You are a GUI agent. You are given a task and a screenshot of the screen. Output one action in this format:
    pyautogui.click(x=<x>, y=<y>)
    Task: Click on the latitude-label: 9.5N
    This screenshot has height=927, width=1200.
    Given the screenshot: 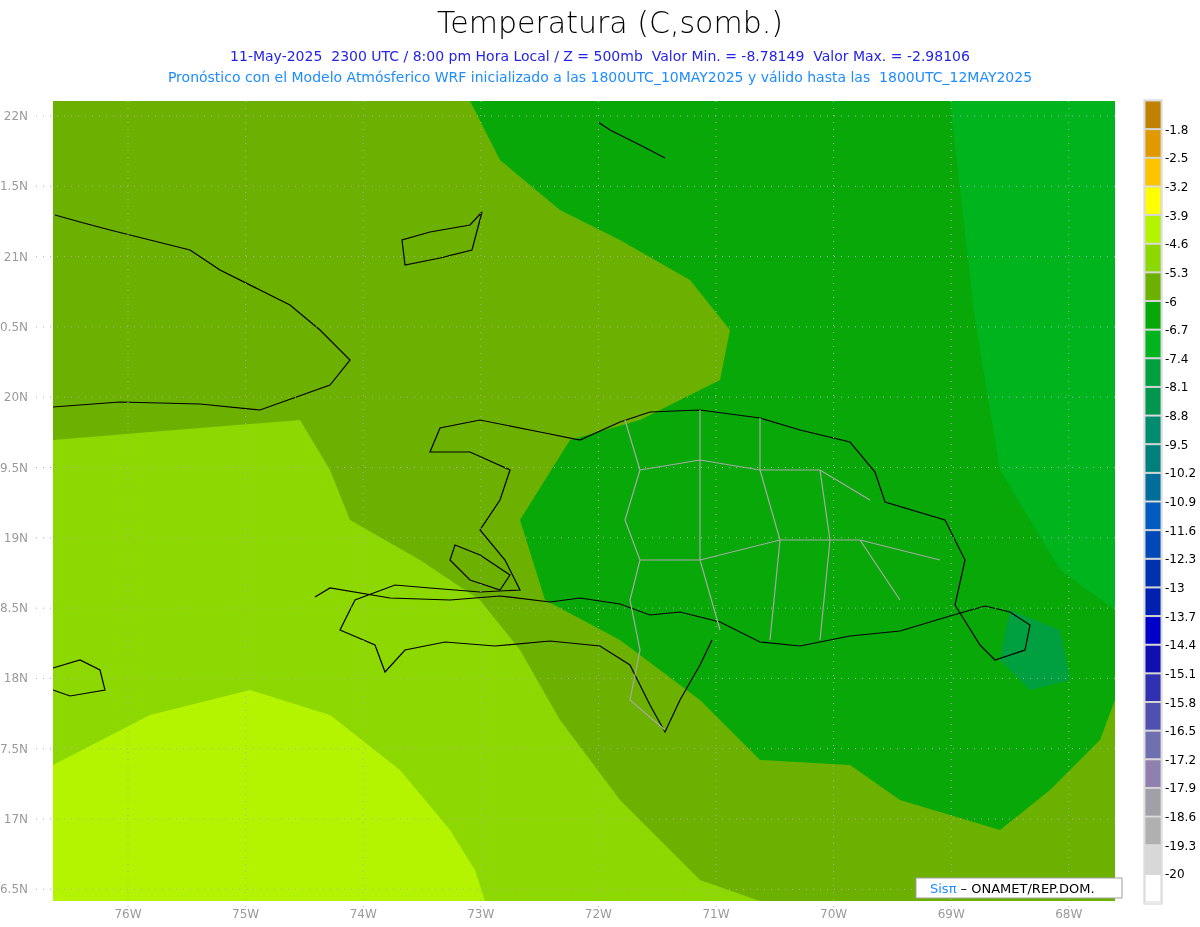 What is the action you would take?
    pyautogui.click(x=14, y=467)
    